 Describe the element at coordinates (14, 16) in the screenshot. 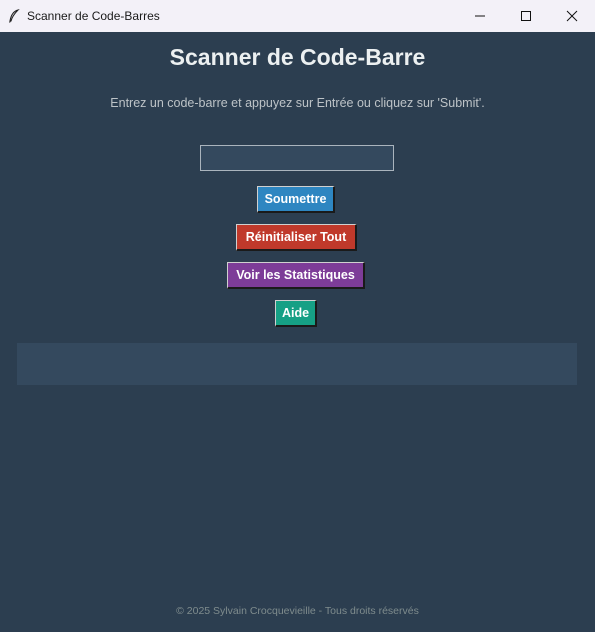

I see `feather-icon` at that location.